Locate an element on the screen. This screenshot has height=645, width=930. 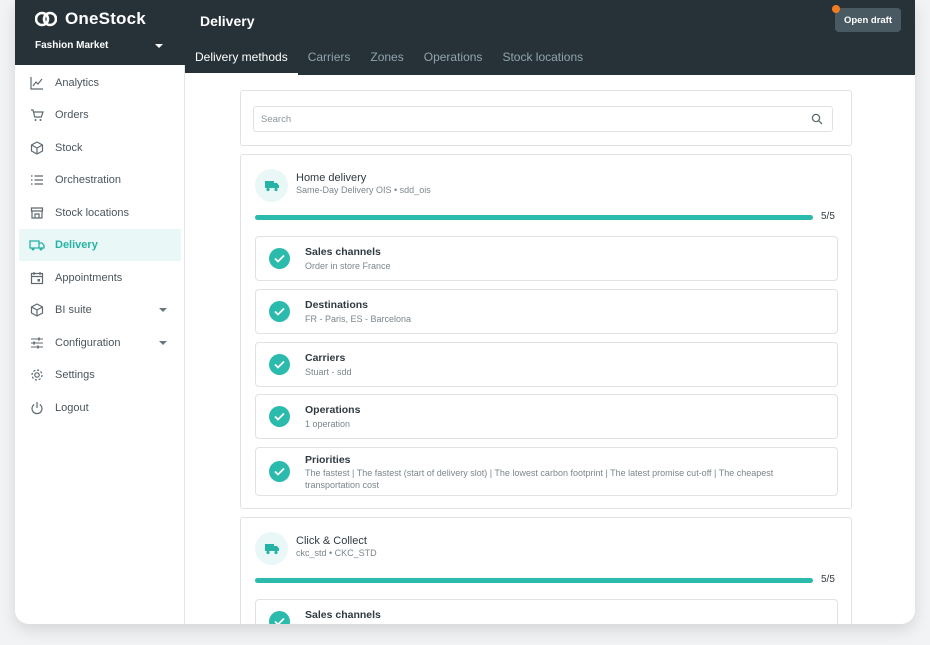
sidebar-item-analytics: Analytics is located at coordinates (100, 83).